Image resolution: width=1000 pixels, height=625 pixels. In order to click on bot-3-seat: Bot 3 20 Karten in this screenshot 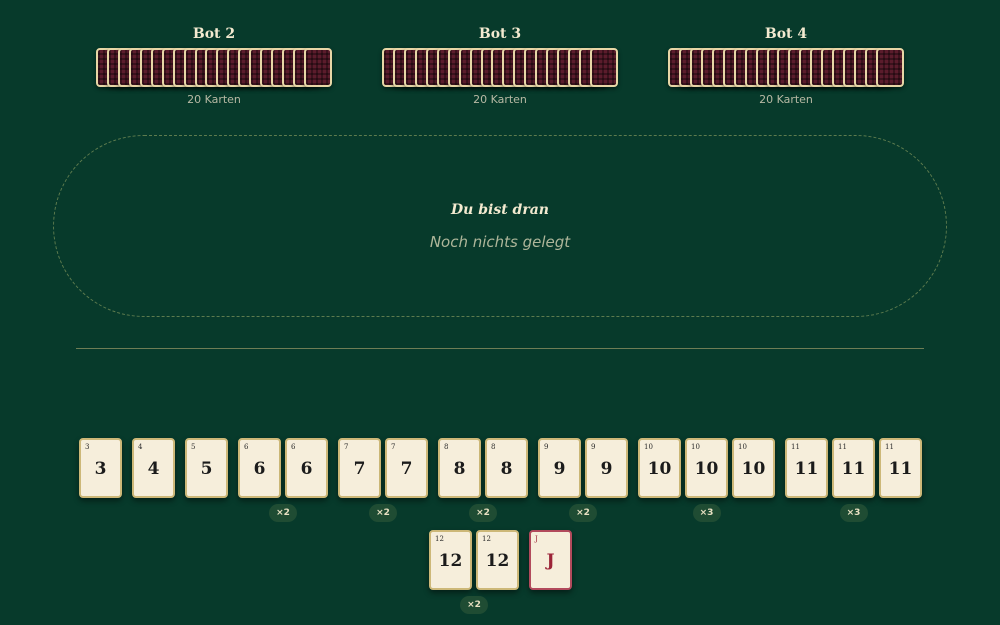, I will do `click(500, 65)`.